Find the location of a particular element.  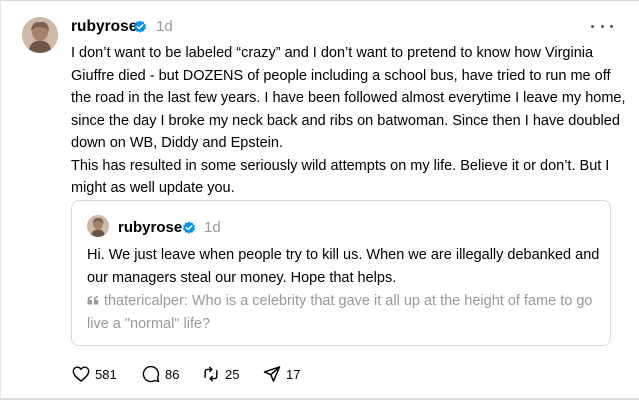

referenced-post-handle: thatericalper is located at coordinates (144, 301).